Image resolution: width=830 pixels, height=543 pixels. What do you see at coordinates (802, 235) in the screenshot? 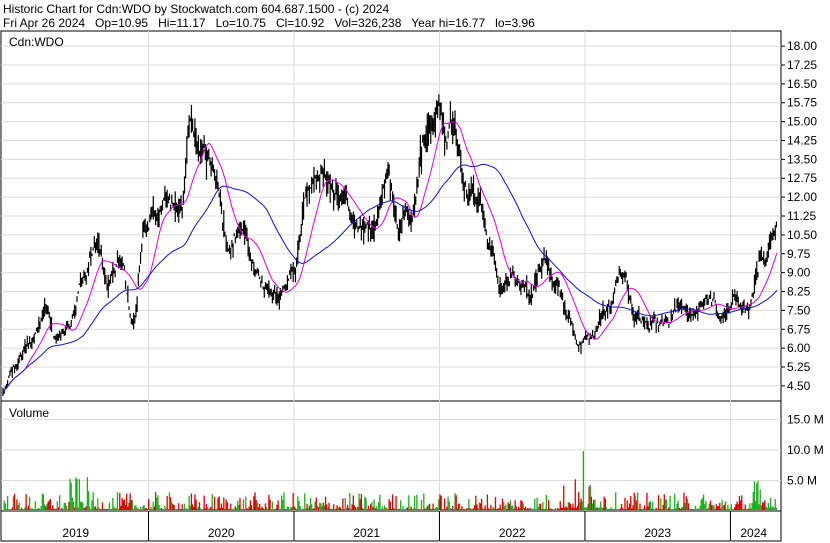
I see `price-tick-label: 10.50` at bounding box center [802, 235].